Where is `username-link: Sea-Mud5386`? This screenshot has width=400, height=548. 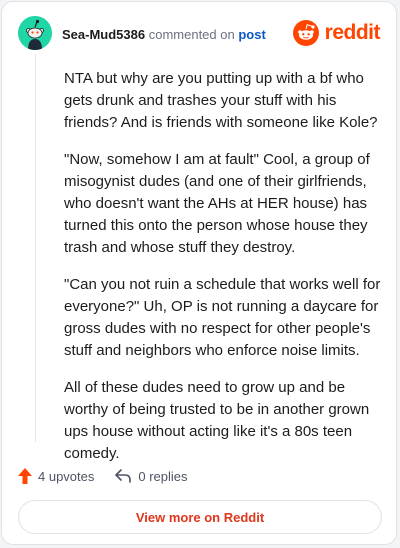 username-link: Sea-Mud5386 is located at coordinates (103, 34).